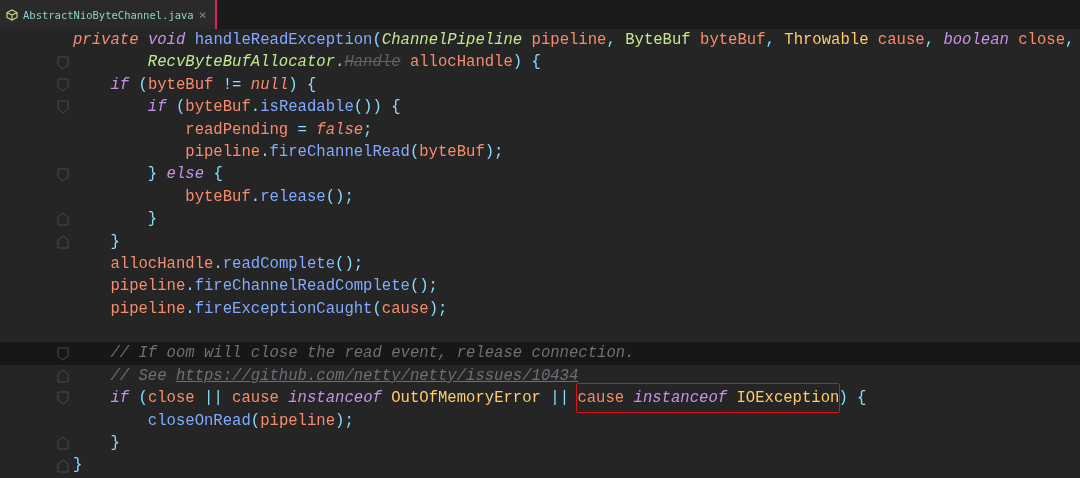  What do you see at coordinates (278, 130) in the screenshot?
I see `code-line: readPending = false;` at bounding box center [278, 130].